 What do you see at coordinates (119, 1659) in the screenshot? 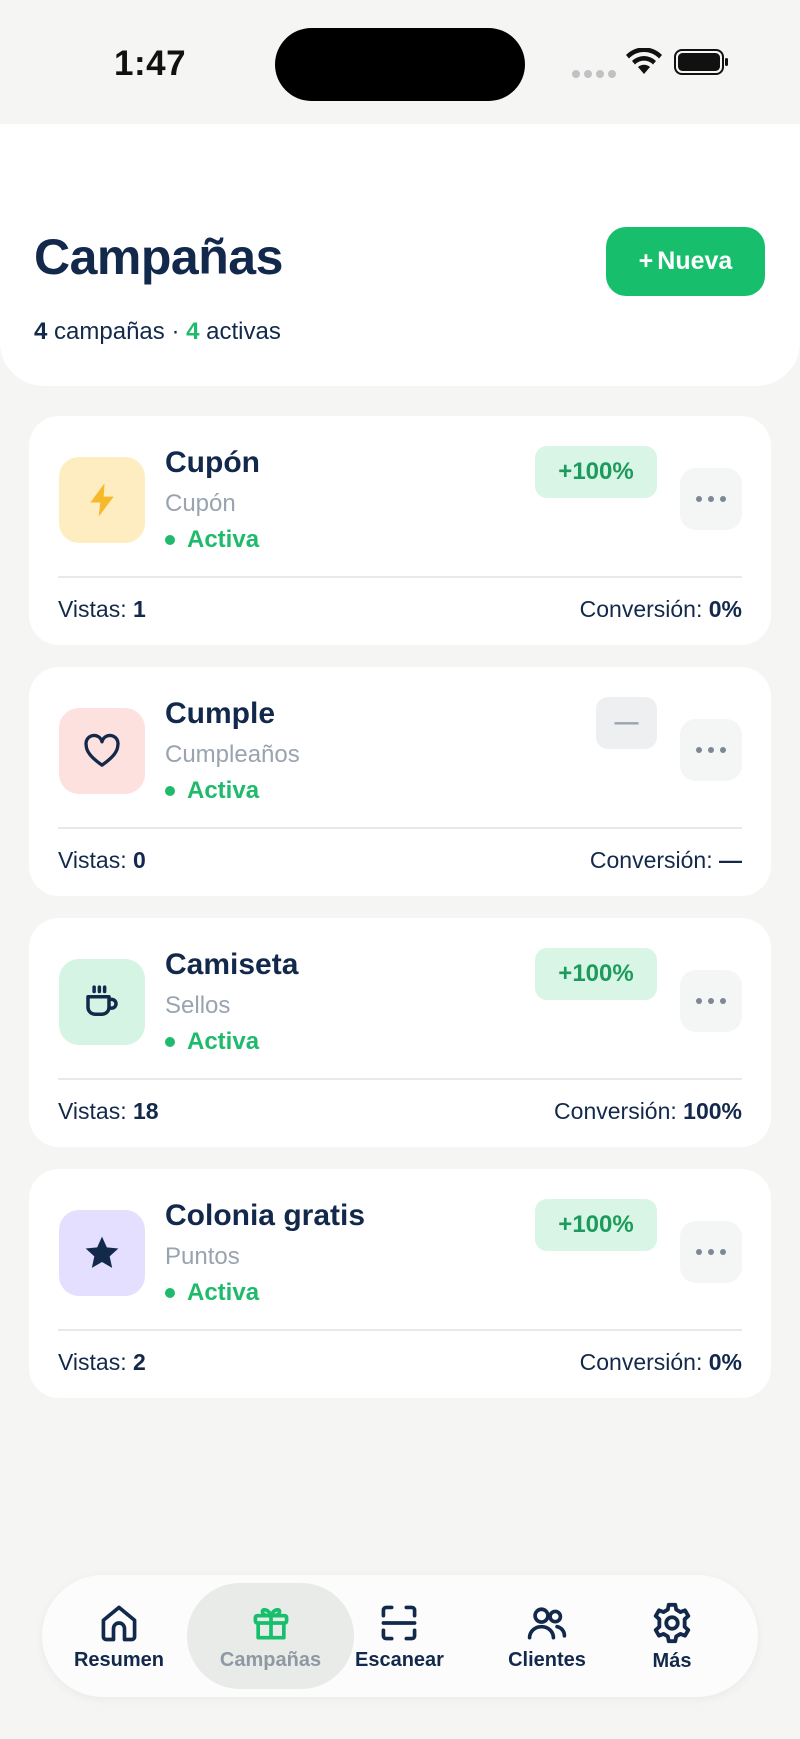
I see `nav-label: Resumen` at bounding box center [119, 1659].